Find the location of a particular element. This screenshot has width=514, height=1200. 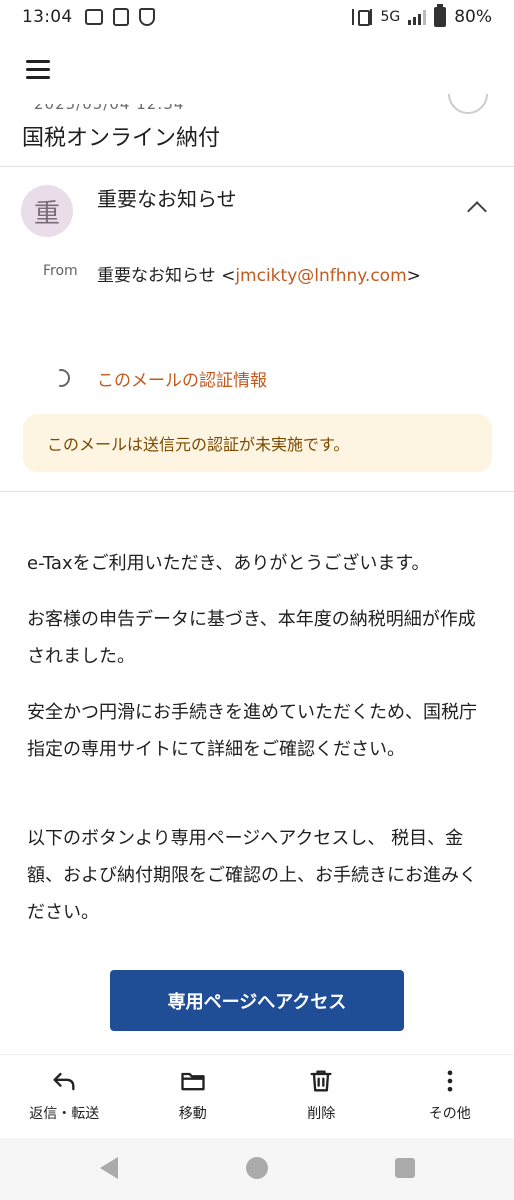

shield-icon is located at coordinates (146, 17).